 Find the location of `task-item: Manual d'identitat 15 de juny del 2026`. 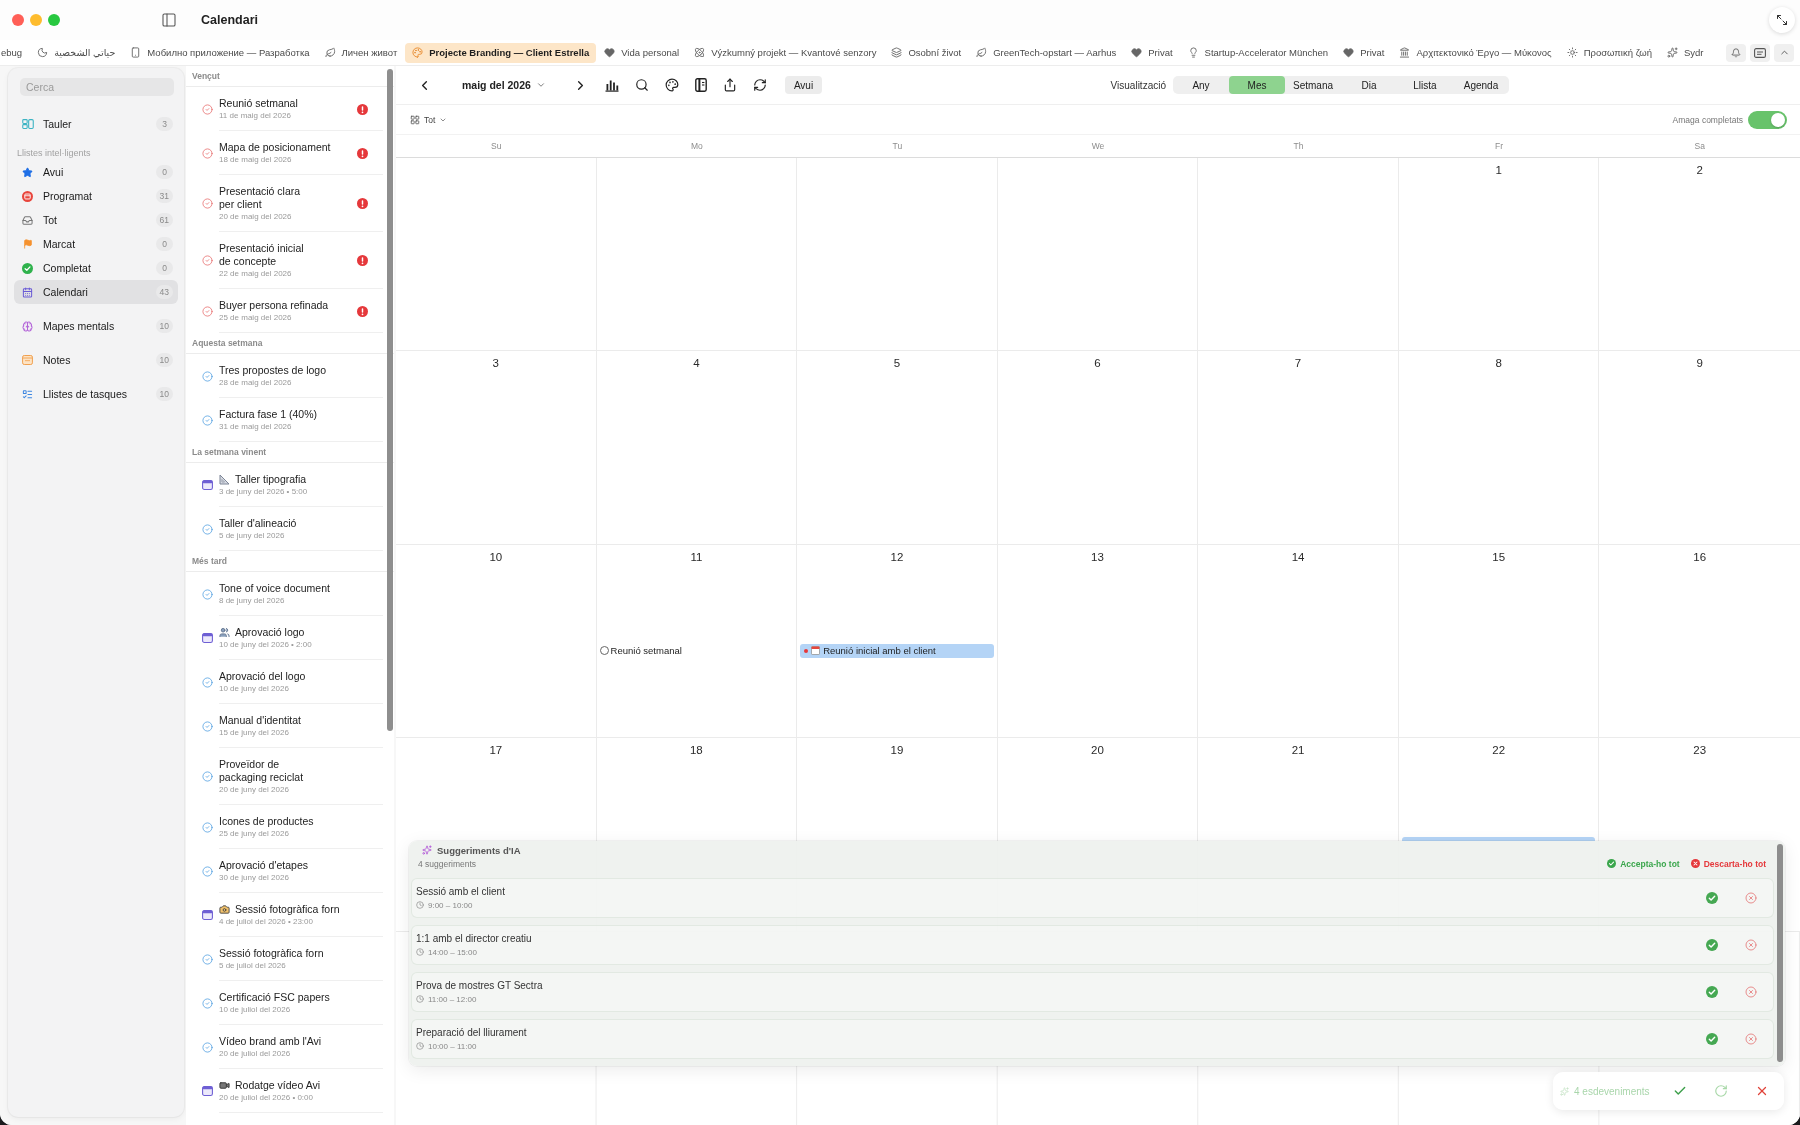

task-item: Manual d'identitat 15 de juny del 2026 is located at coordinates (290, 726).